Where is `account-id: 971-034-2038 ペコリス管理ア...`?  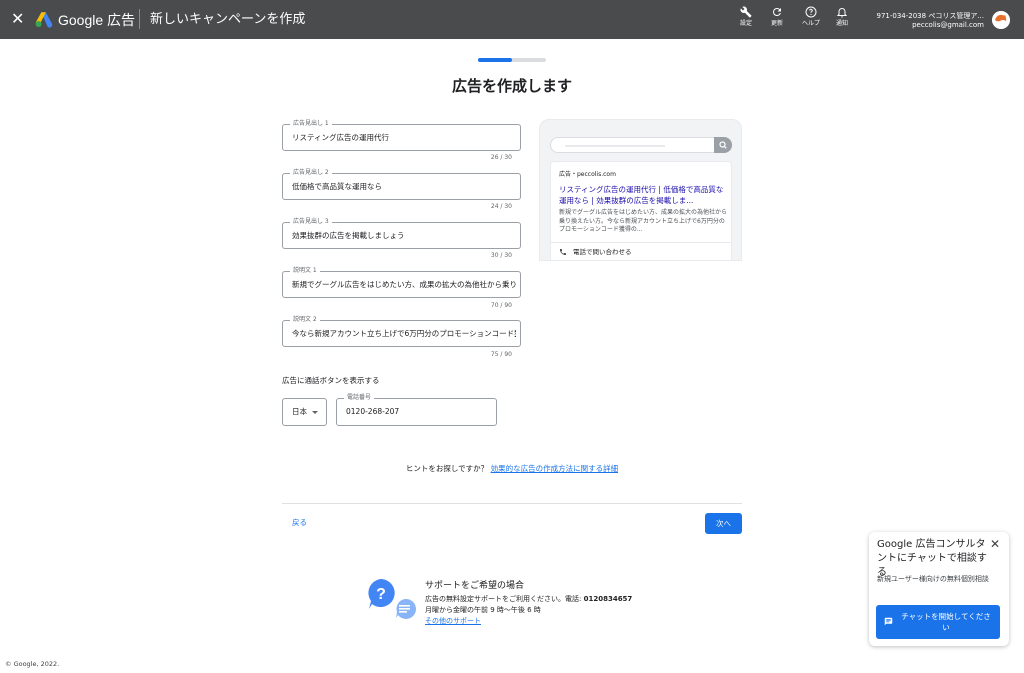 account-id: 971-034-2038 ペコリス管理ア... is located at coordinates (930, 16).